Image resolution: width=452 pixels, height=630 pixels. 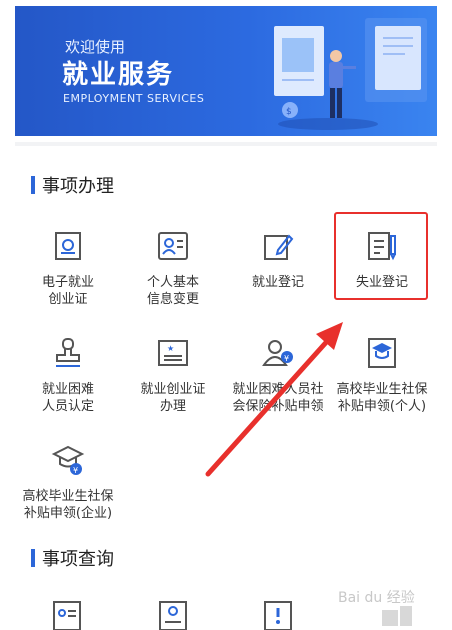 What do you see at coordinates (382, 398) in the screenshot?
I see `service-label: 高校毕业生社保 补贴申领(个人)` at bounding box center [382, 398].